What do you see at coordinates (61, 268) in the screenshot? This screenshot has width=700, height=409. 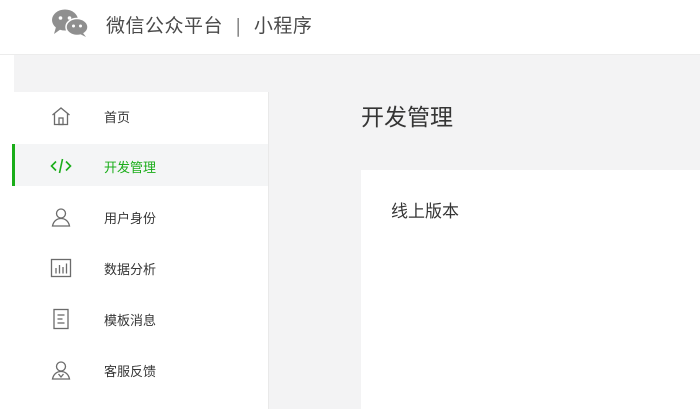 I see `bar-chart-icon` at bounding box center [61, 268].